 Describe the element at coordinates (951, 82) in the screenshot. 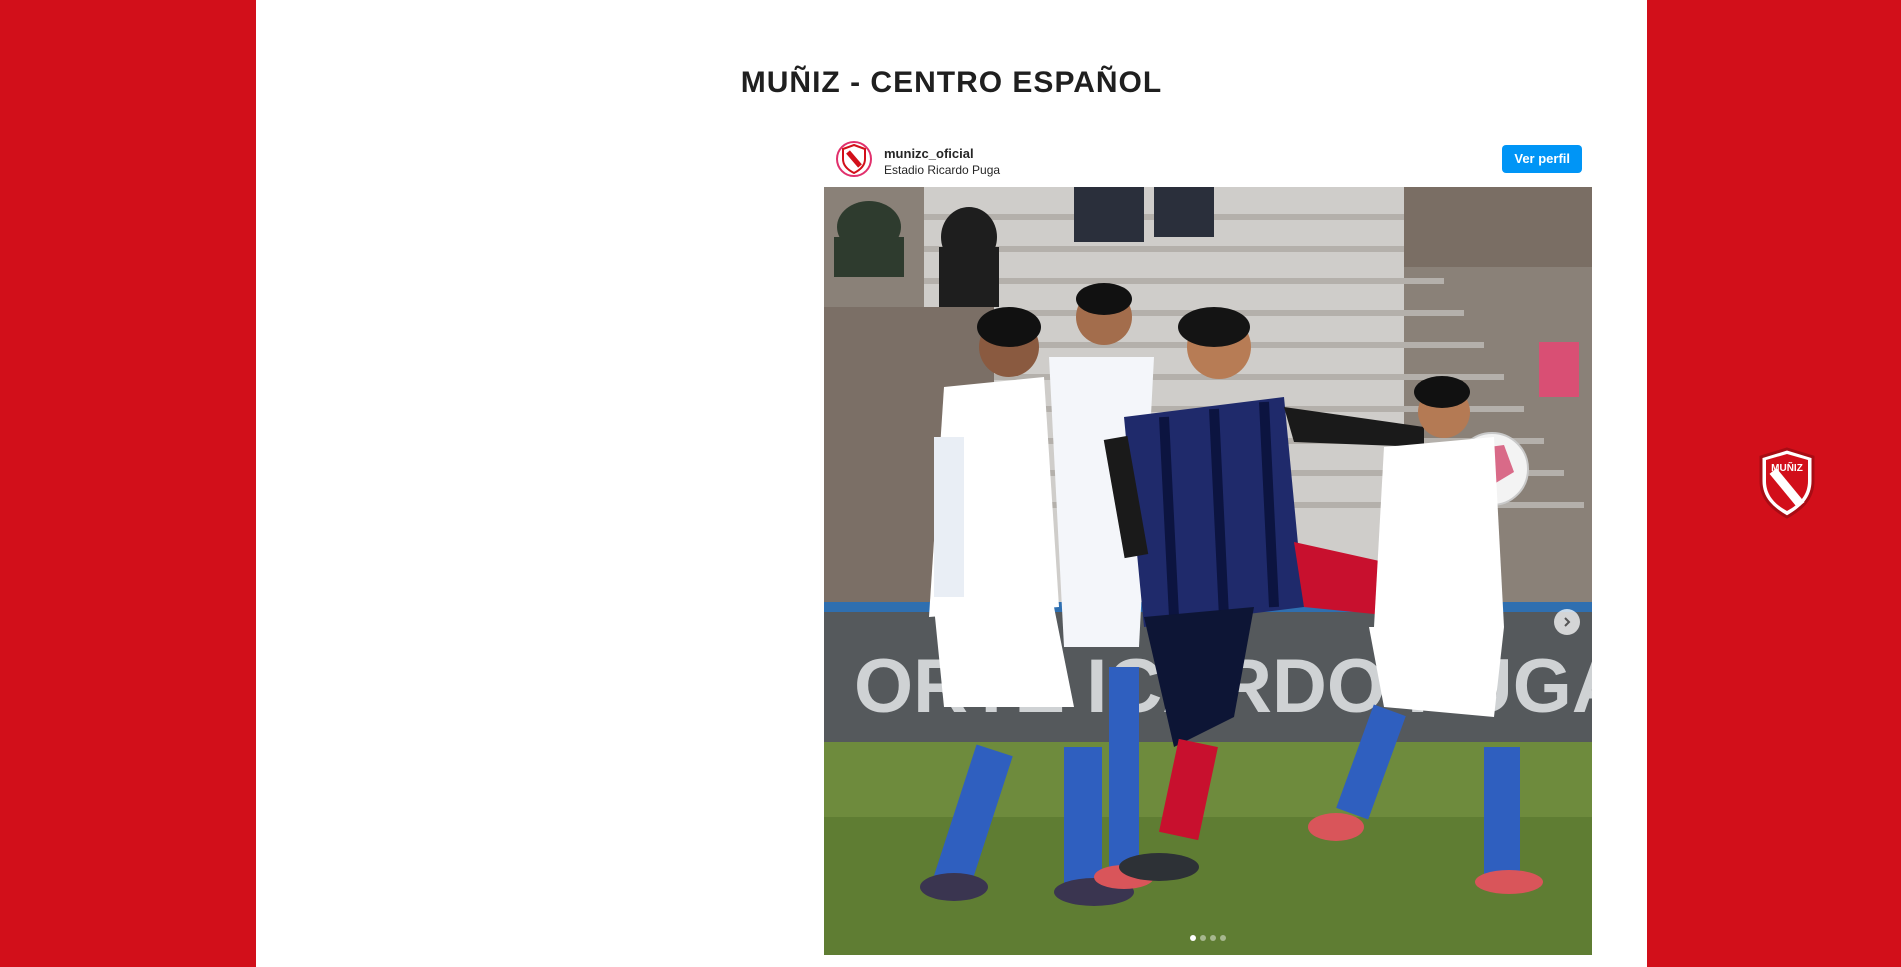

I see `page-title: MUÑIZ - CENTRO ESPAÑOL` at that location.